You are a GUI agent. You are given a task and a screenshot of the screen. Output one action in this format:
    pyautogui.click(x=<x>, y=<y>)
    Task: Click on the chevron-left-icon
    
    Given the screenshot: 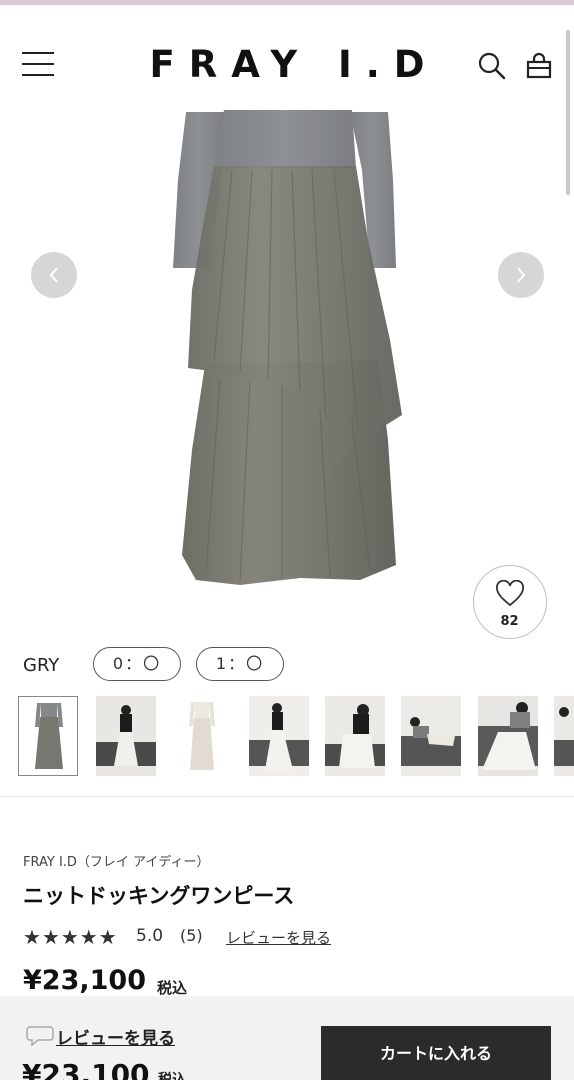 What is the action you would take?
    pyautogui.click(x=53, y=275)
    